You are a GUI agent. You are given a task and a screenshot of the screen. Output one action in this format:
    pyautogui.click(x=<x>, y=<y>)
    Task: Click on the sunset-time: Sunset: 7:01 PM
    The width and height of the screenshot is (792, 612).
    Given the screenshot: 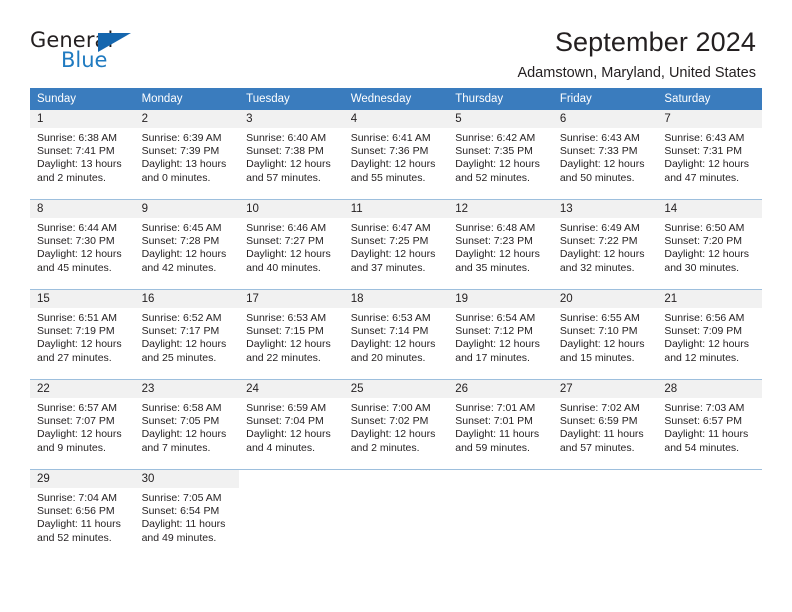 What is the action you would take?
    pyautogui.click(x=494, y=421)
    